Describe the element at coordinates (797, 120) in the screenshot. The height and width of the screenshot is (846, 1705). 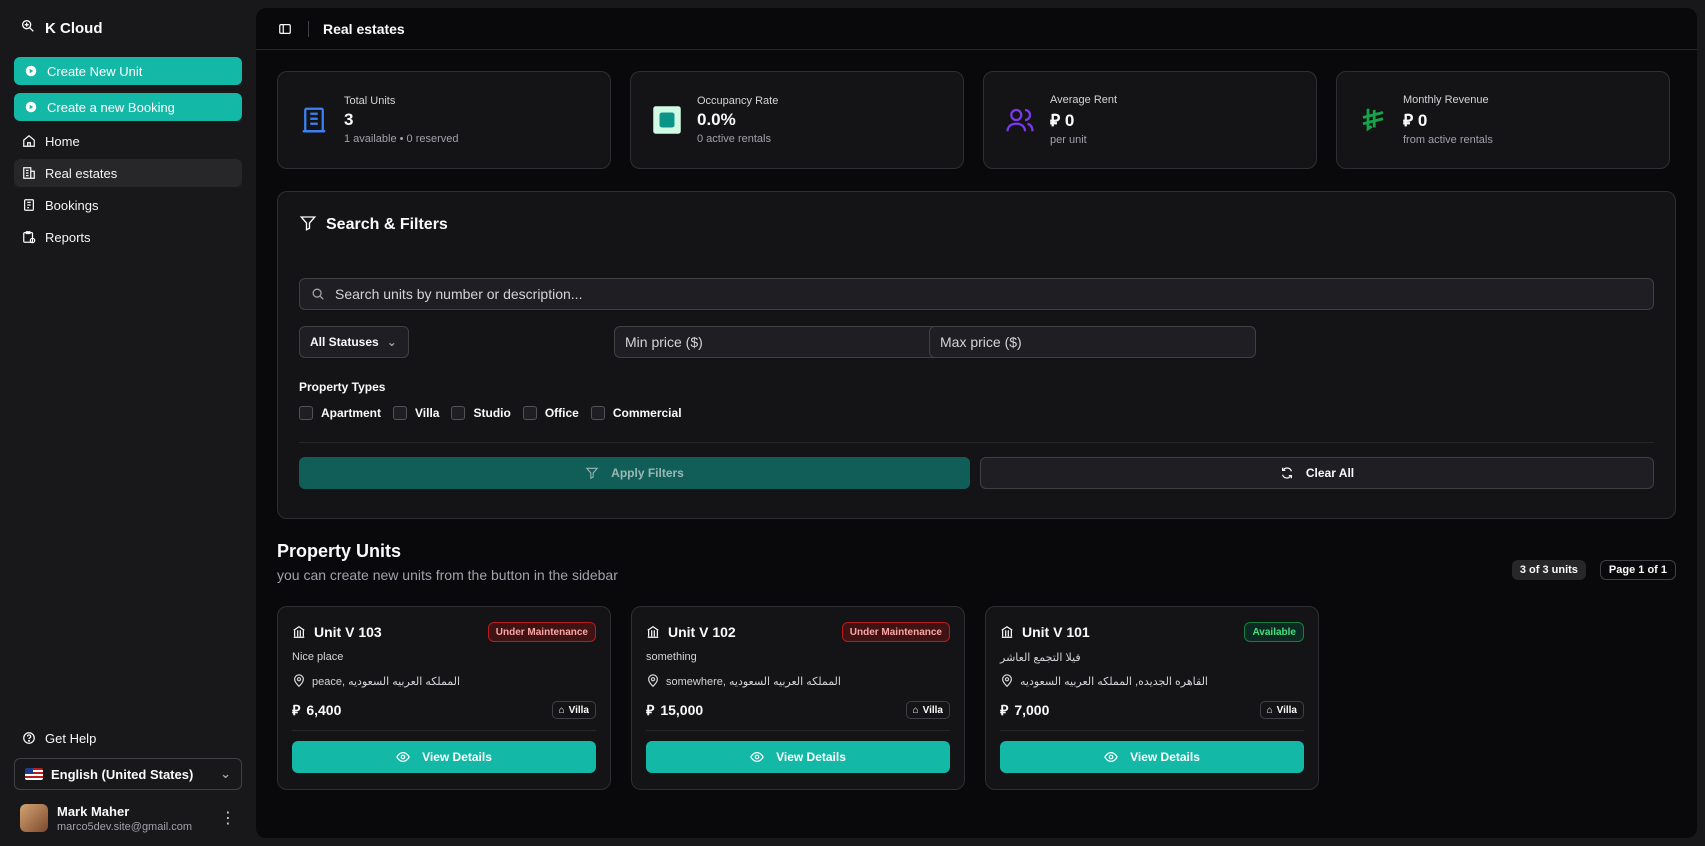
I see `stat-card-occupancy: Occupancy Rate 0.0% 0 active rentals` at that location.